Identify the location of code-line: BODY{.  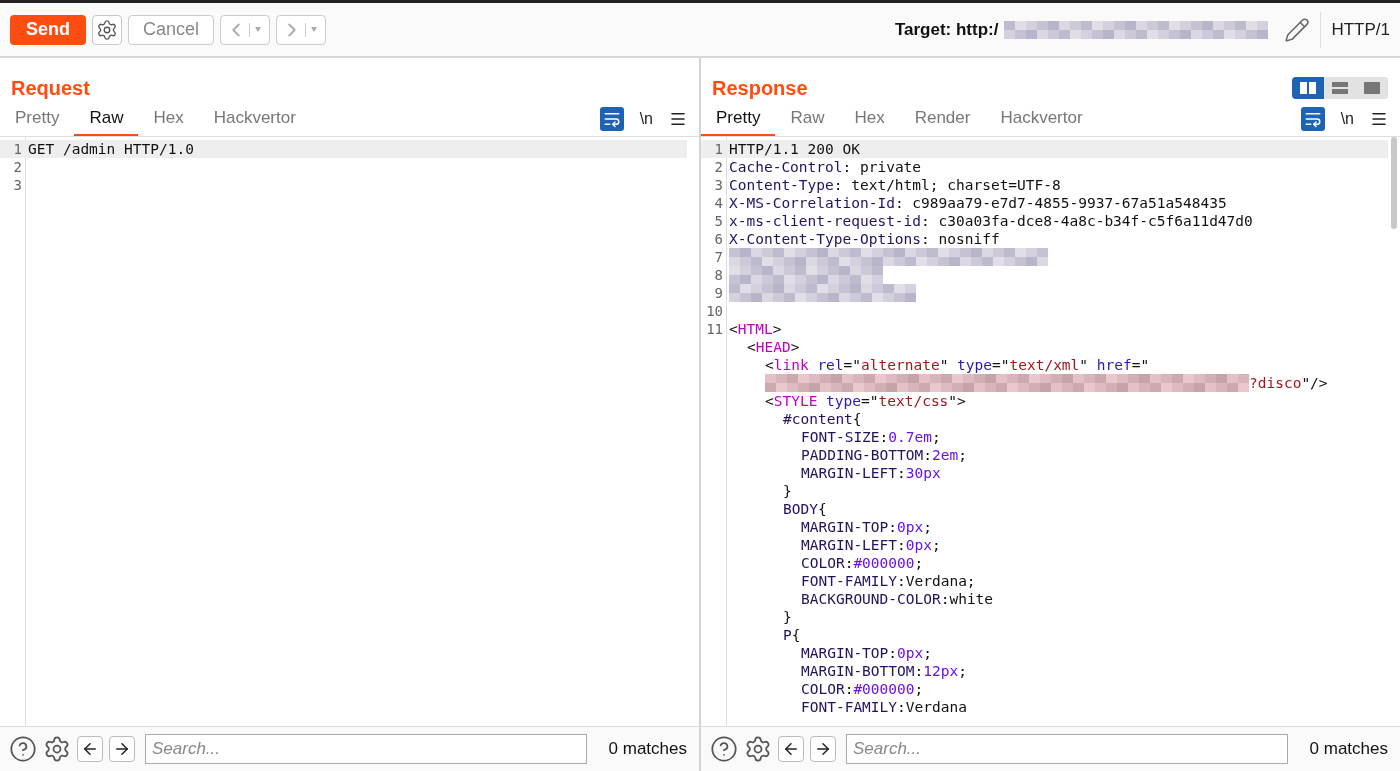
(804, 509).